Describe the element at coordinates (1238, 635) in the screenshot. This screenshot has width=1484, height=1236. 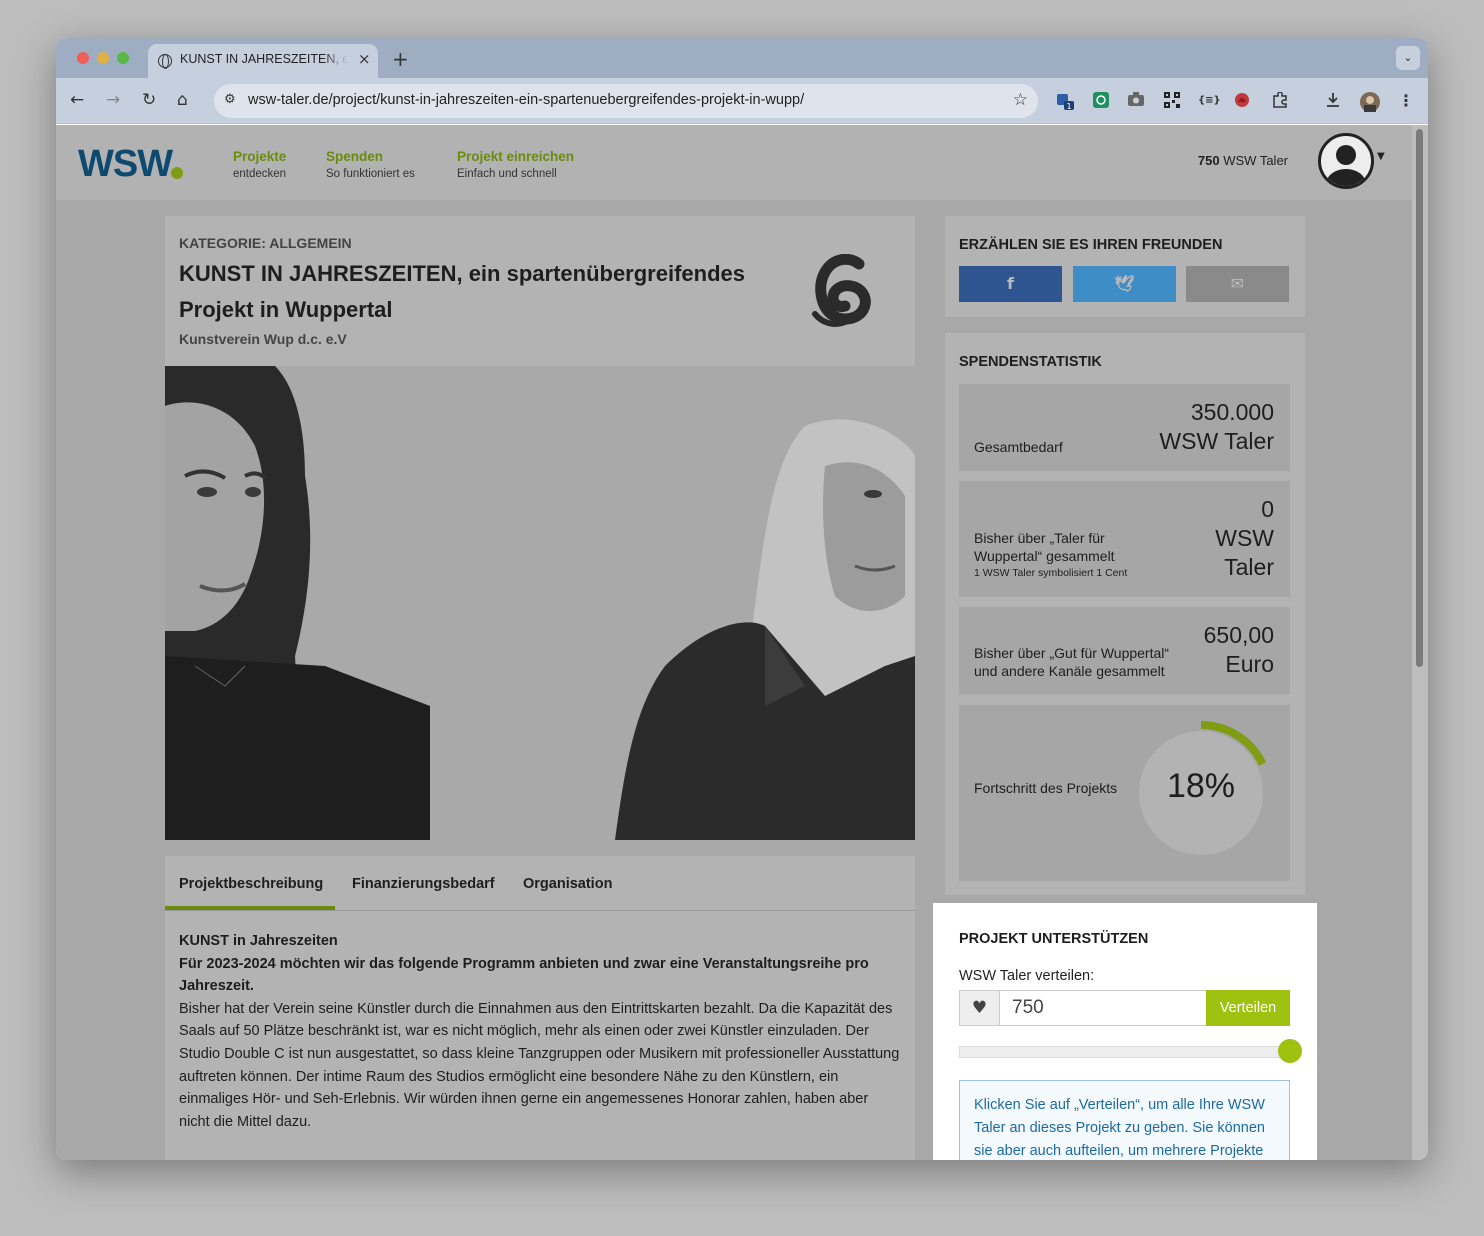
I see `stat-euro-value: 650,00` at that location.